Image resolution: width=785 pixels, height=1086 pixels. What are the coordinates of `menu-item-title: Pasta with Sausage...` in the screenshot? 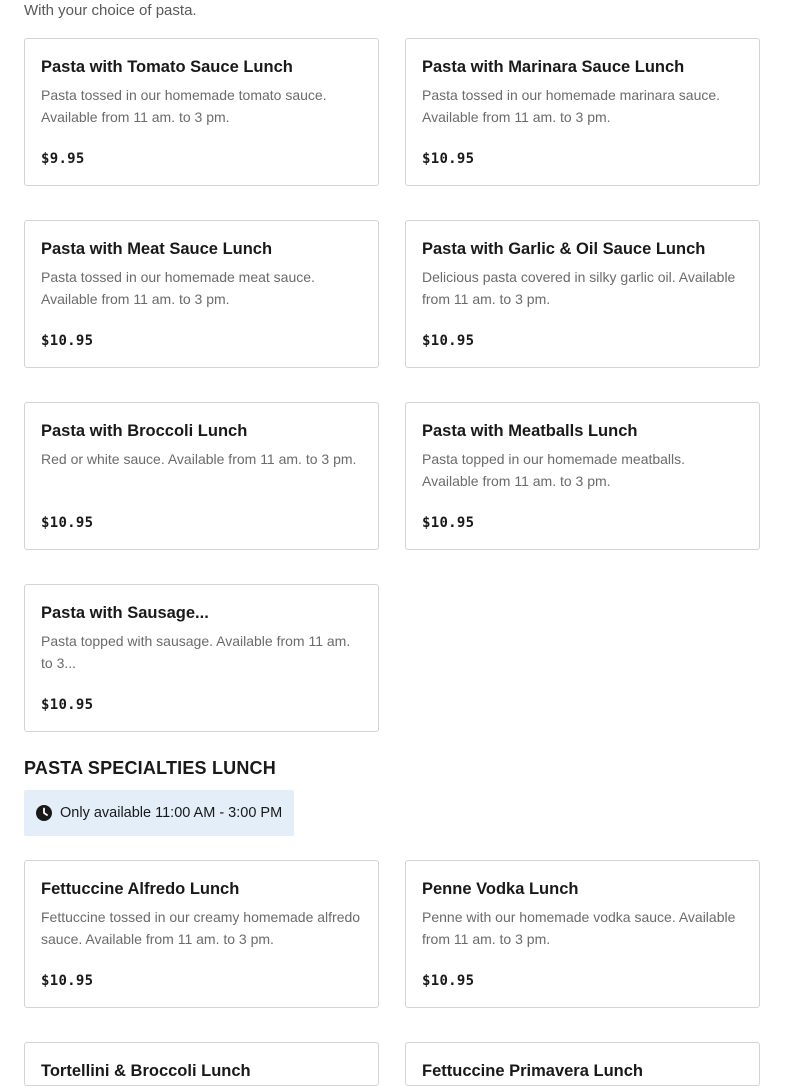 It's located at (125, 613).